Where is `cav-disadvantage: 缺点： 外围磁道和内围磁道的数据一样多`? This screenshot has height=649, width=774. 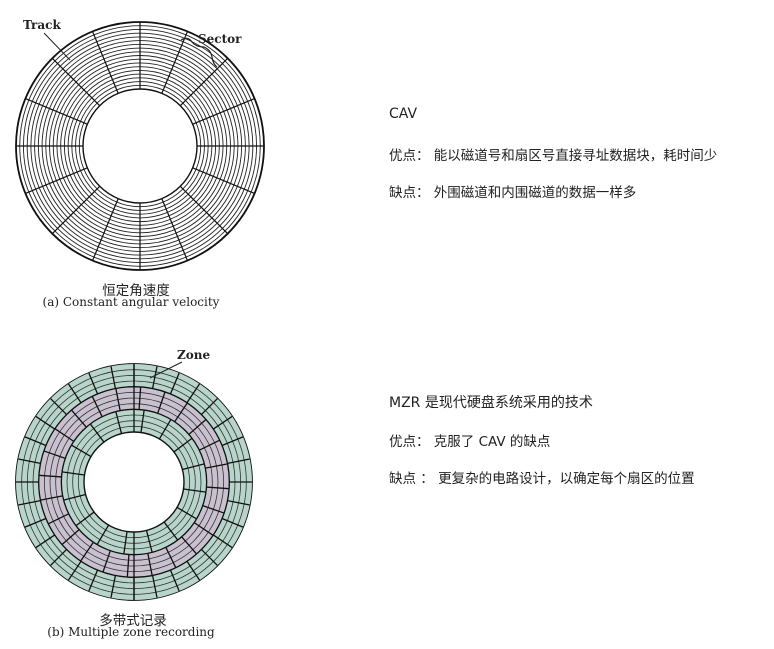 cav-disadvantage: 缺点： 外围磁道和内围磁道的数据一样多 is located at coordinates (513, 193).